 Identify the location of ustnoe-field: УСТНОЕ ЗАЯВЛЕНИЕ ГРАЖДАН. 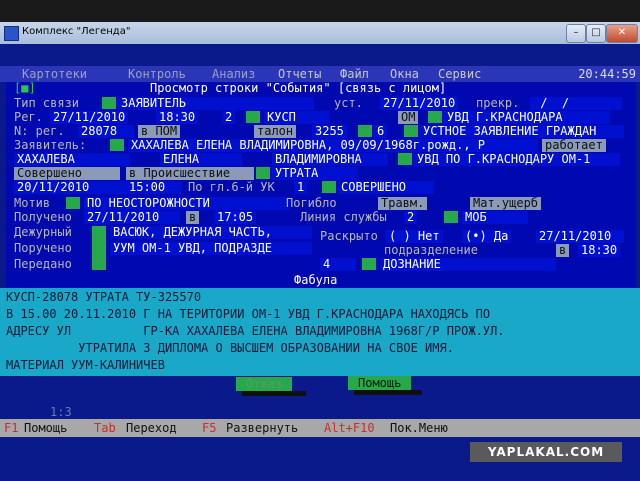
(522, 131).